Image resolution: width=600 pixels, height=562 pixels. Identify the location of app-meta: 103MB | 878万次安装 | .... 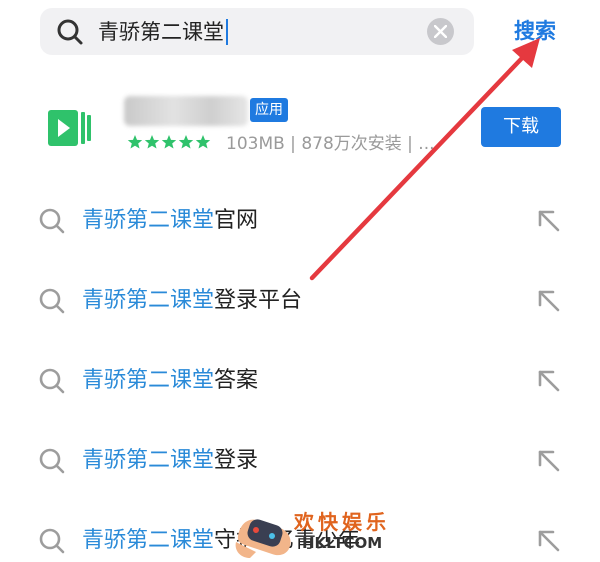
(330, 144).